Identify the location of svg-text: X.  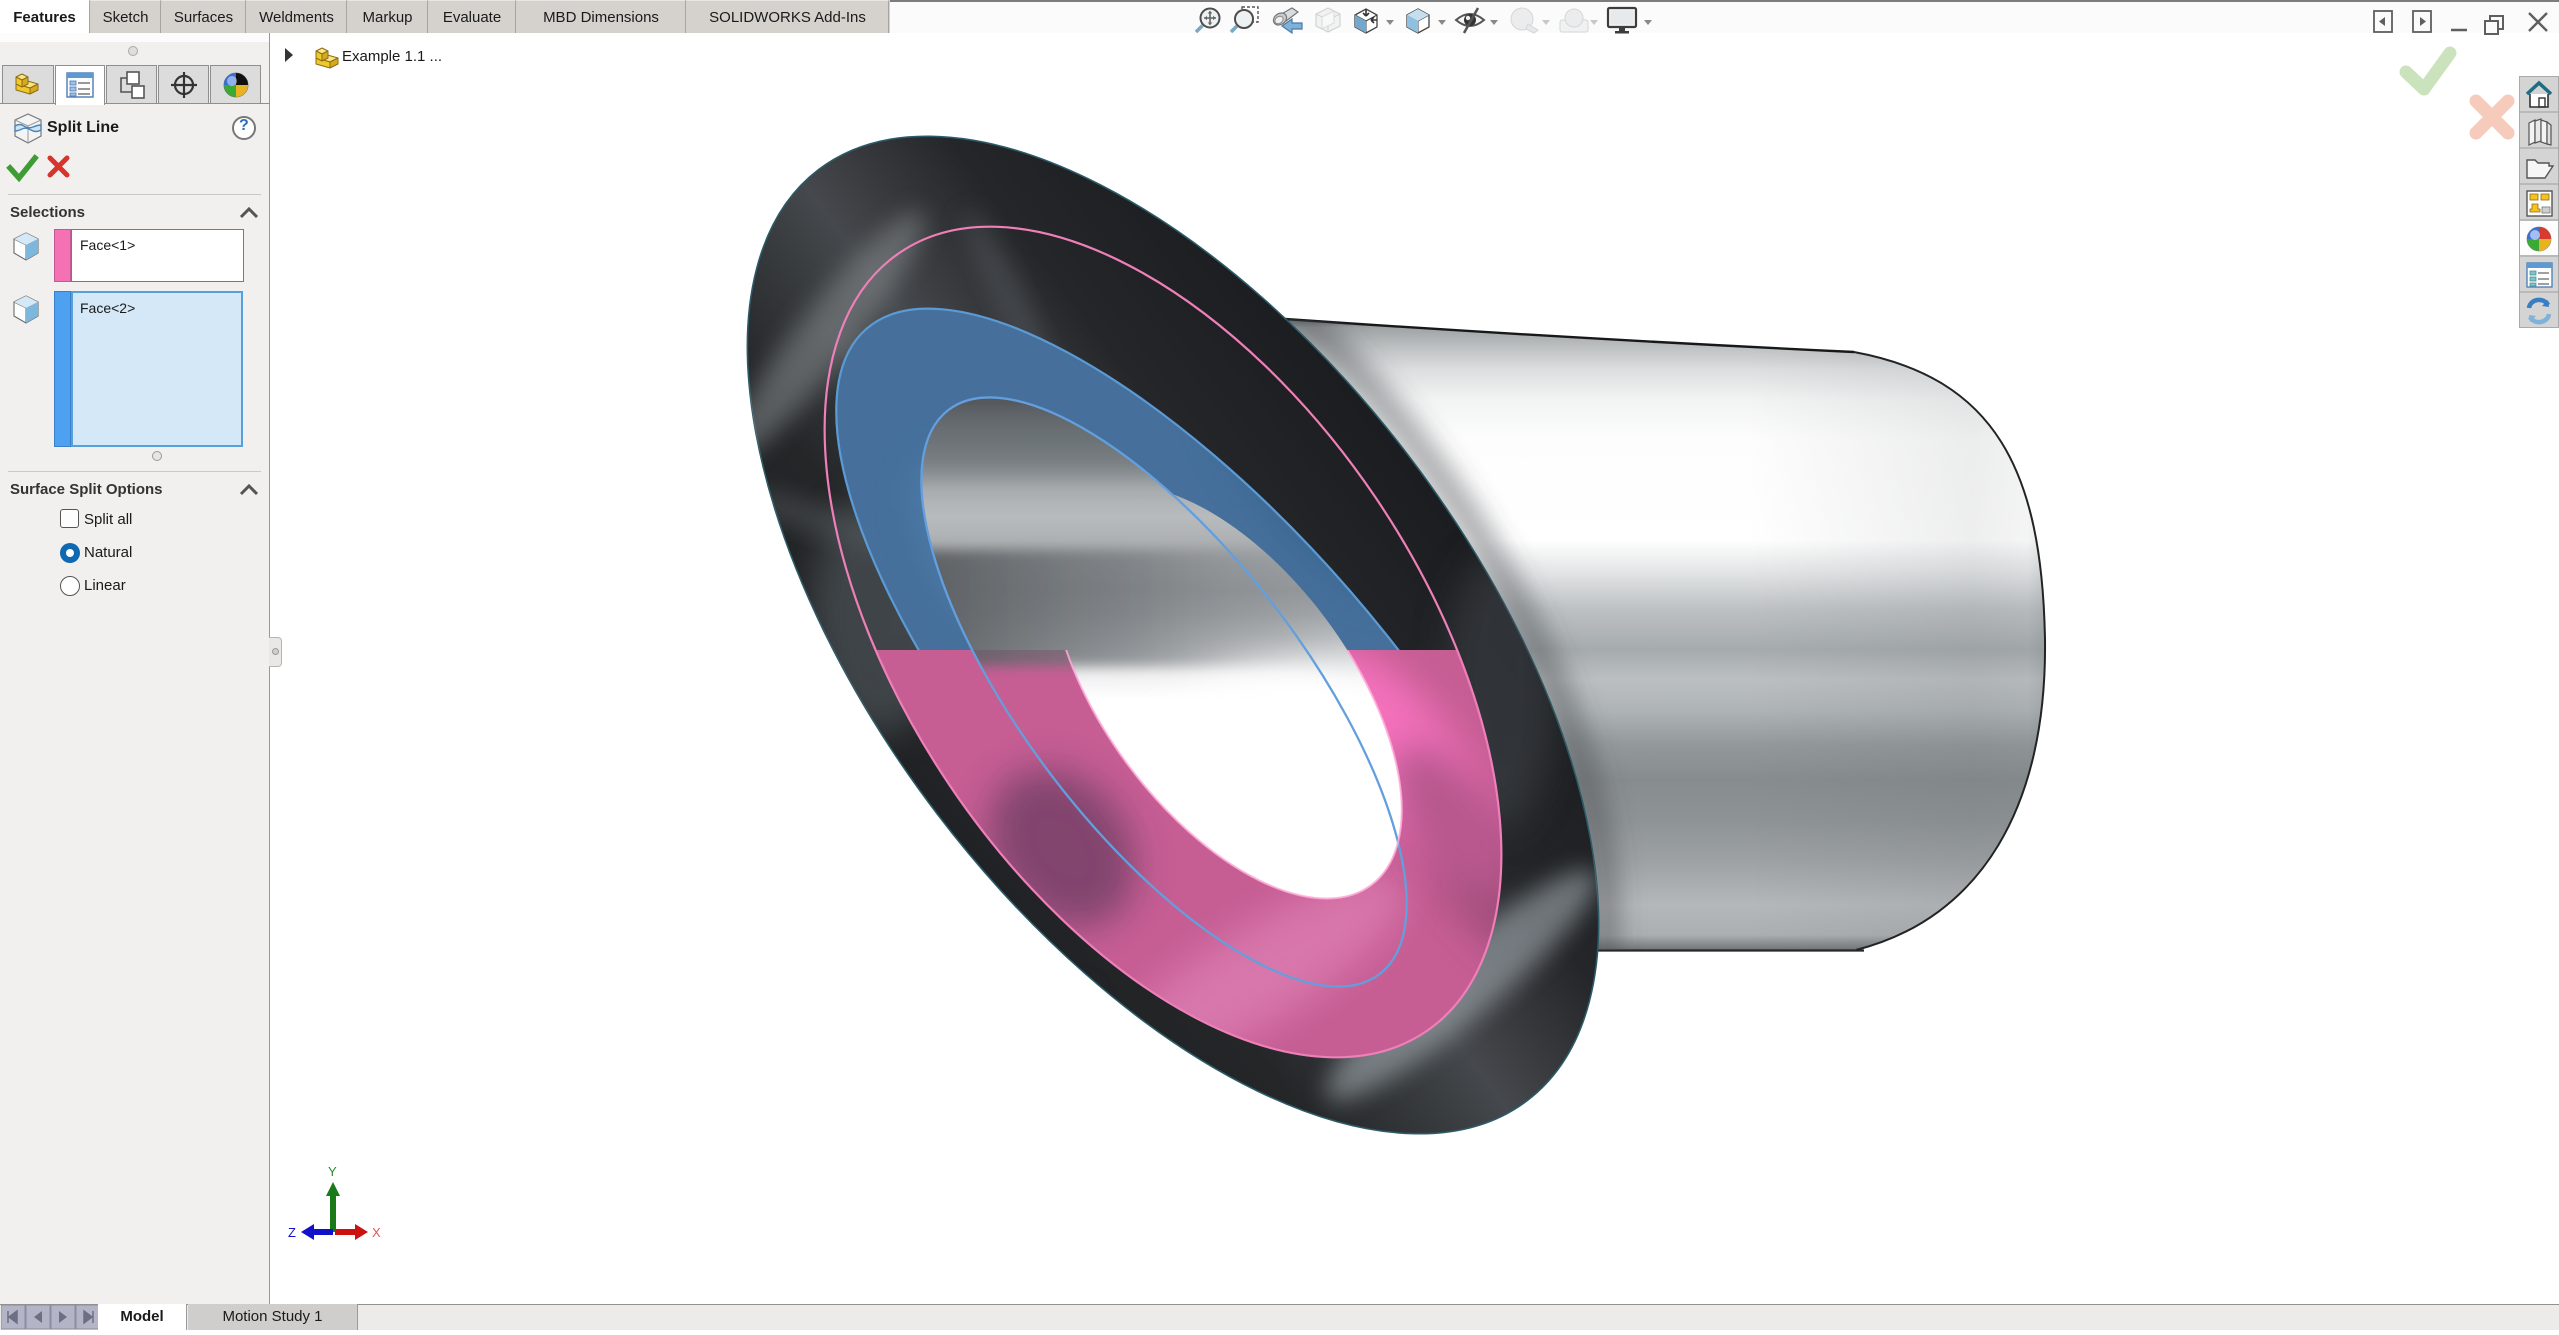
(376, 1232).